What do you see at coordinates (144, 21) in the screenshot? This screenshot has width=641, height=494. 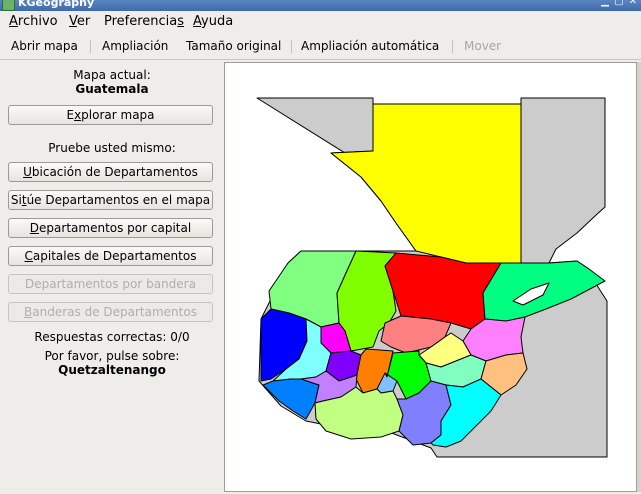 I see `menu-preferencias: Preferencias` at bounding box center [144, 21].